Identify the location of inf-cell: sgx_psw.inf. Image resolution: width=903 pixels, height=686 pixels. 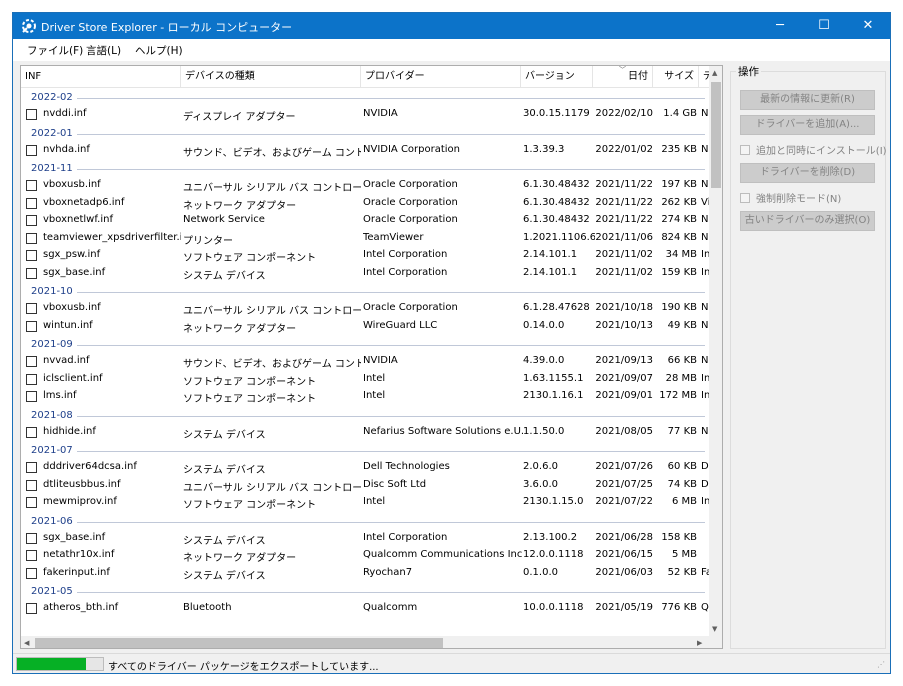
(72, 254).